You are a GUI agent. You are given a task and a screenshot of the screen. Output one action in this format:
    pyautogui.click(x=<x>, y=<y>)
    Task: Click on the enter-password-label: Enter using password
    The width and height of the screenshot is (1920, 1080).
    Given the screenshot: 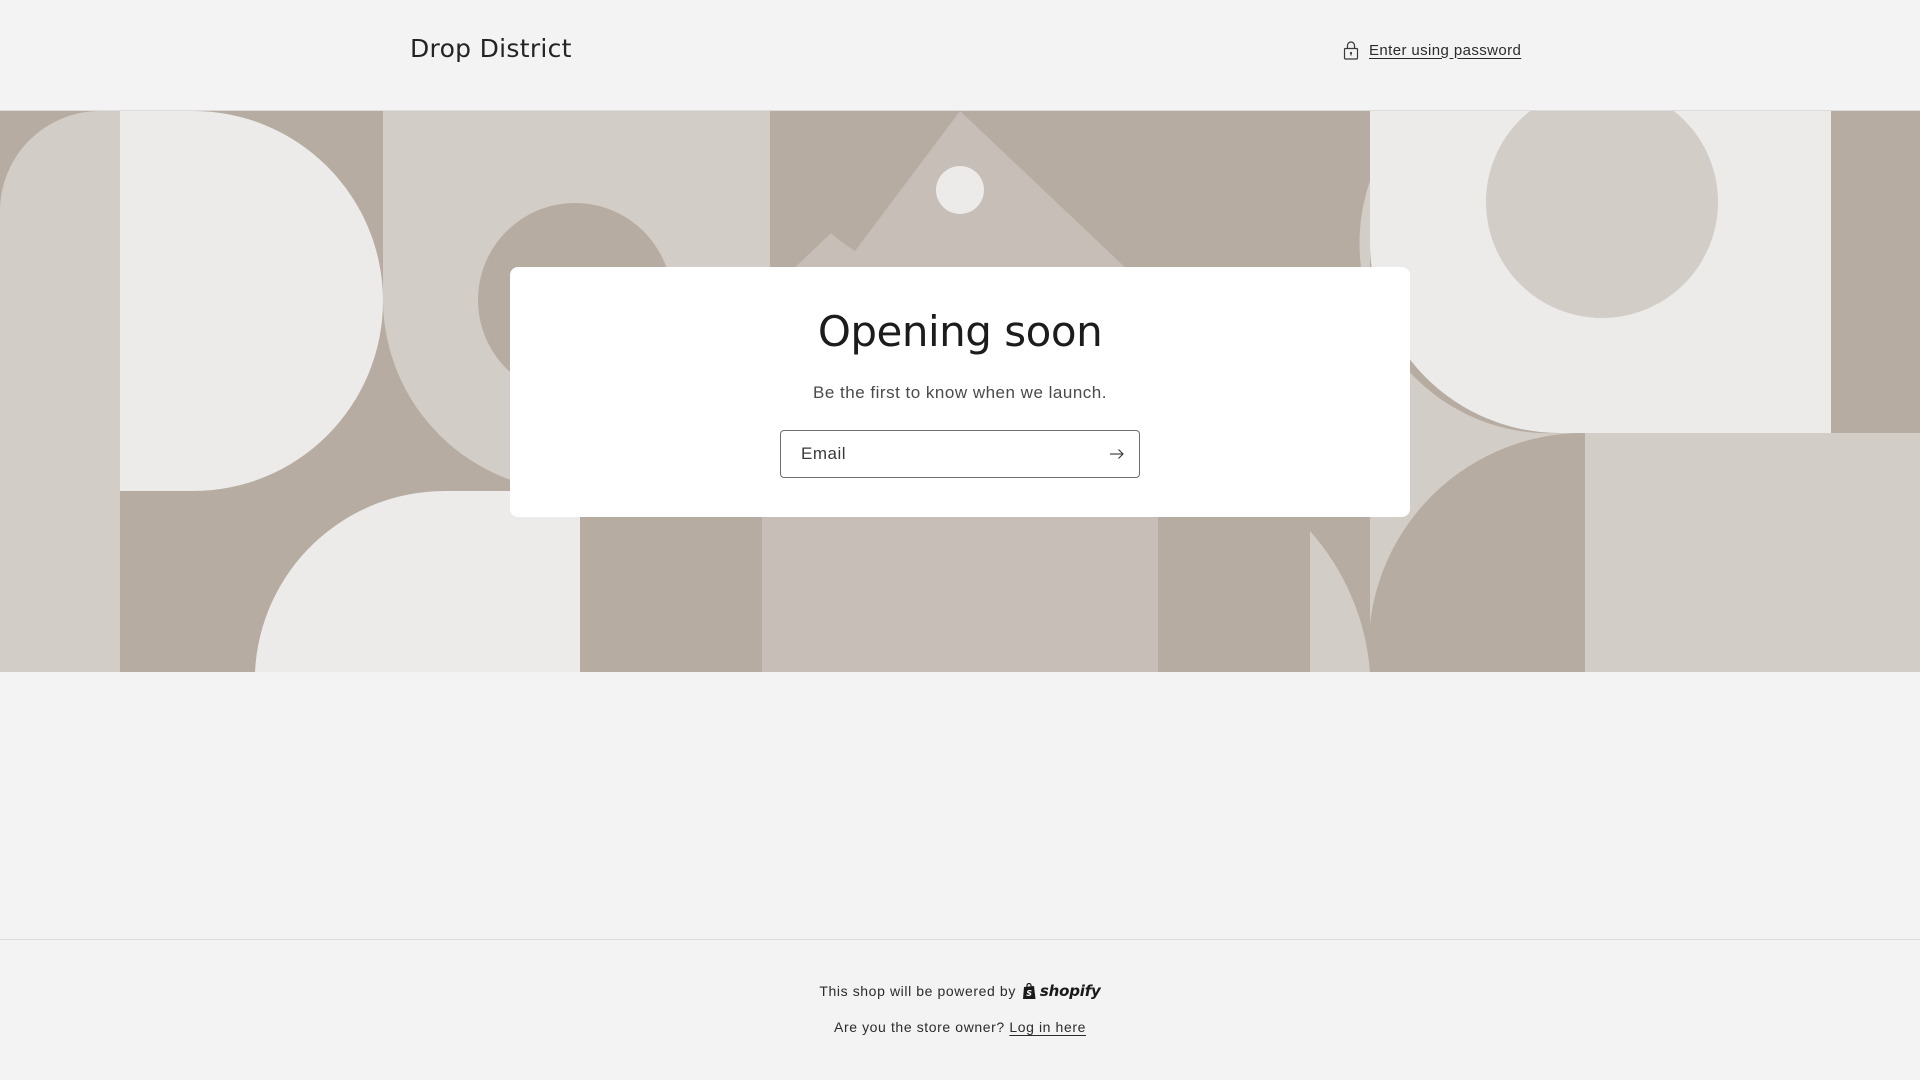 What is the action you would take?
    pyautogui.click(x=1445, y=50)
    